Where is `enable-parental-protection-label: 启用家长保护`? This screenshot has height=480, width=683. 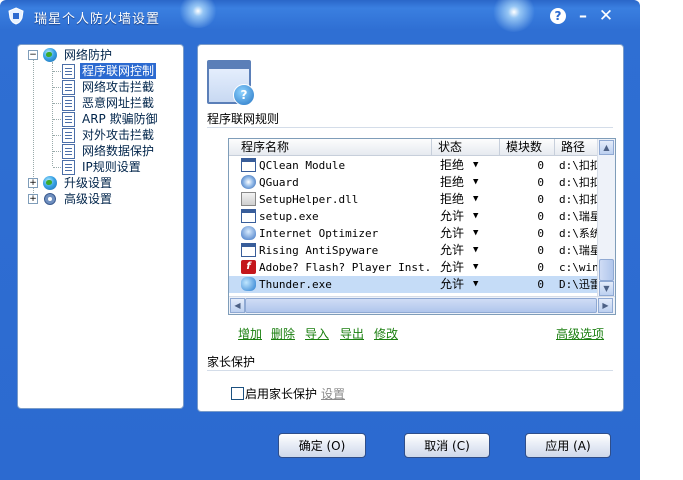 enable-parental-protection-label: 启用家长保护 is located at coordinates (281, 393).